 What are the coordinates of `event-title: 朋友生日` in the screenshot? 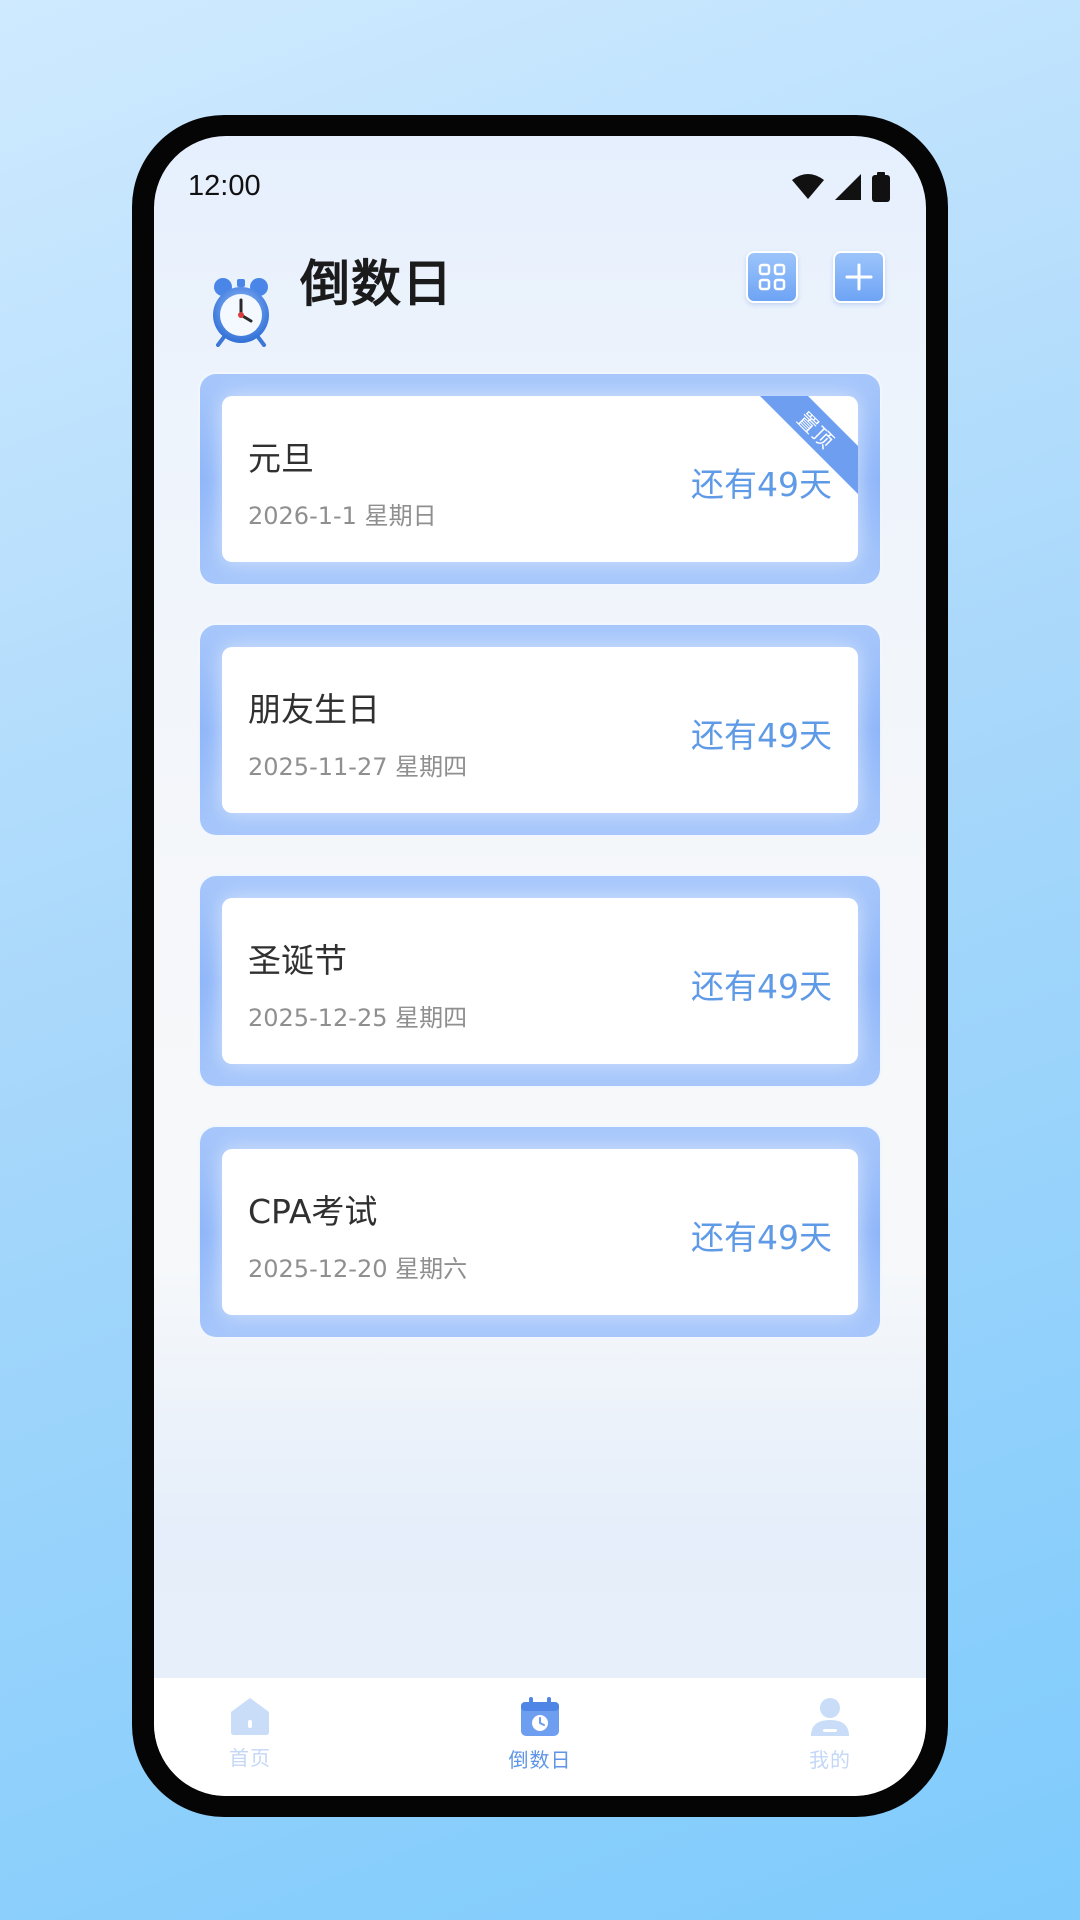 It's located at (314, 709).